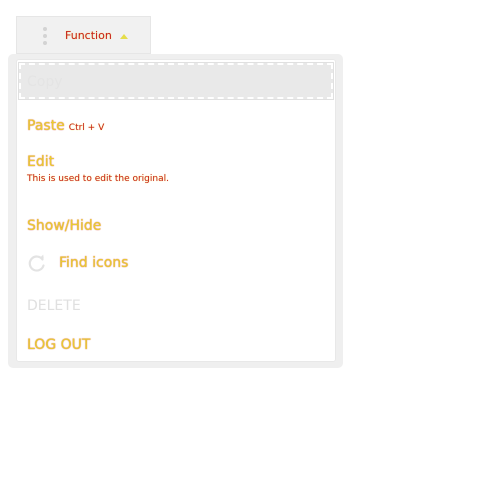 The width and height of the screenshot is (500, 500). What do you see at coordinates (176, 263) in the screenshot?
I see `menu-item-find-icons: Find icons` at bounding box center [176, 263].